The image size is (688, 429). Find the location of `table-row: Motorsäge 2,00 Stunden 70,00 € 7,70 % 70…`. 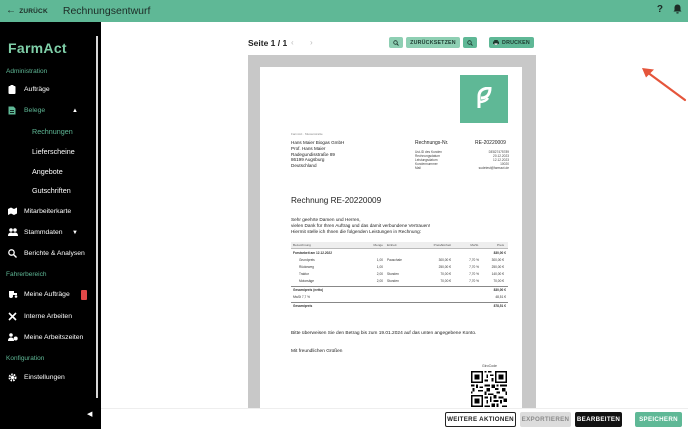

table-row: Motorsäge 2,00 Stunden 70,00 € 7,70 % 70… is located at coordinates (401, 280).